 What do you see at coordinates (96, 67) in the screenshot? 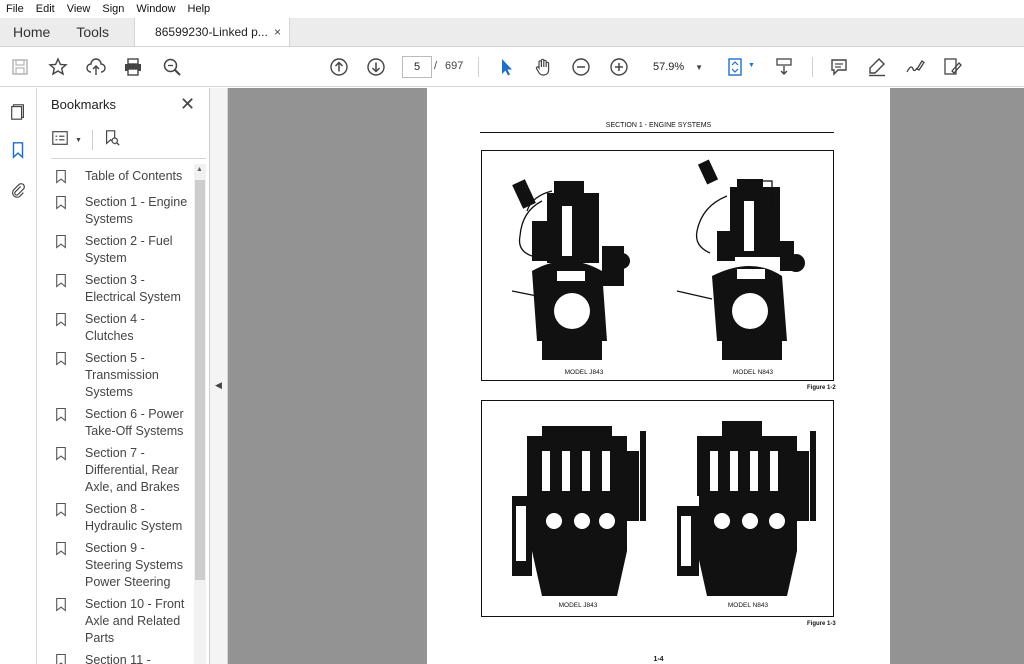
I see `cloud-upload-icon` at bounding box center [96, 67].